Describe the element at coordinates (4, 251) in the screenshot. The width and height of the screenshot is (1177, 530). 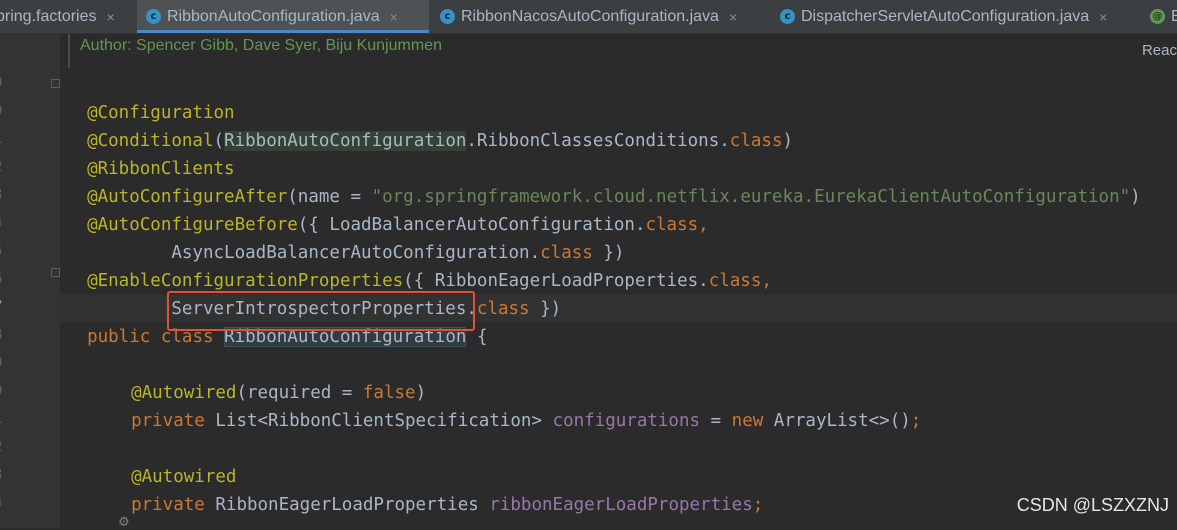
I see `line-number: 5` at that location.